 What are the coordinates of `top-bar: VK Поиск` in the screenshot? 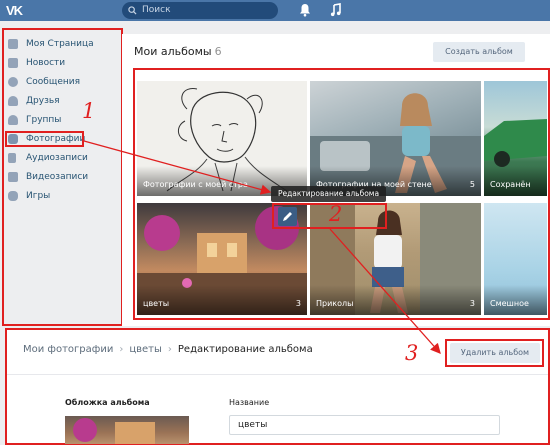 It's located at (275, 10).